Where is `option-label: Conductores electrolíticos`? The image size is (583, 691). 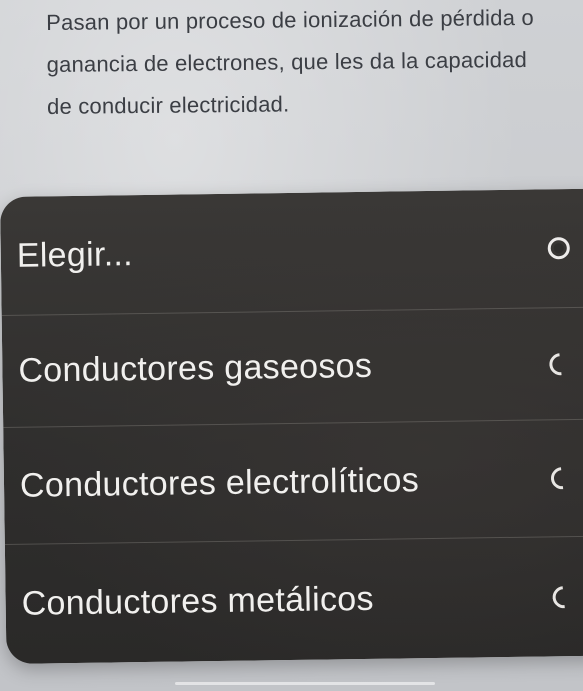
option-label: Conductores electrolíticos is located at coordinates (219, 482).